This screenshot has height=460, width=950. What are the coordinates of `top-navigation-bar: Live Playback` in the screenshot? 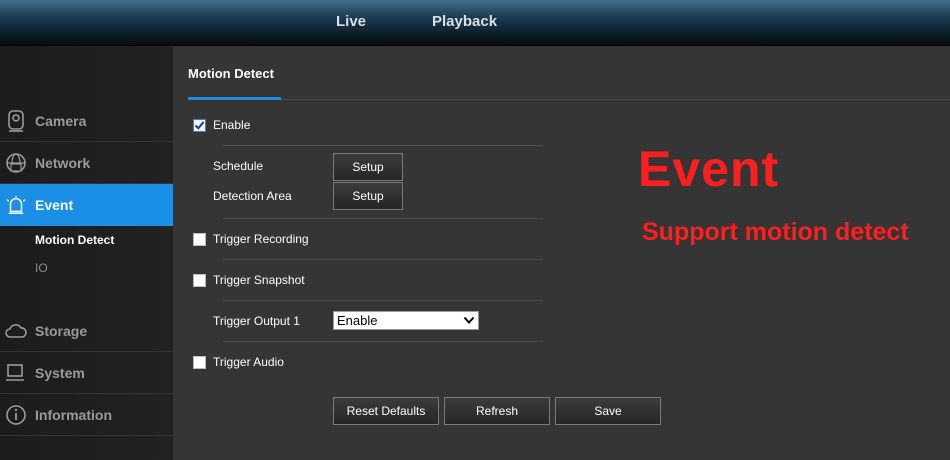 It's located at (475, 23).